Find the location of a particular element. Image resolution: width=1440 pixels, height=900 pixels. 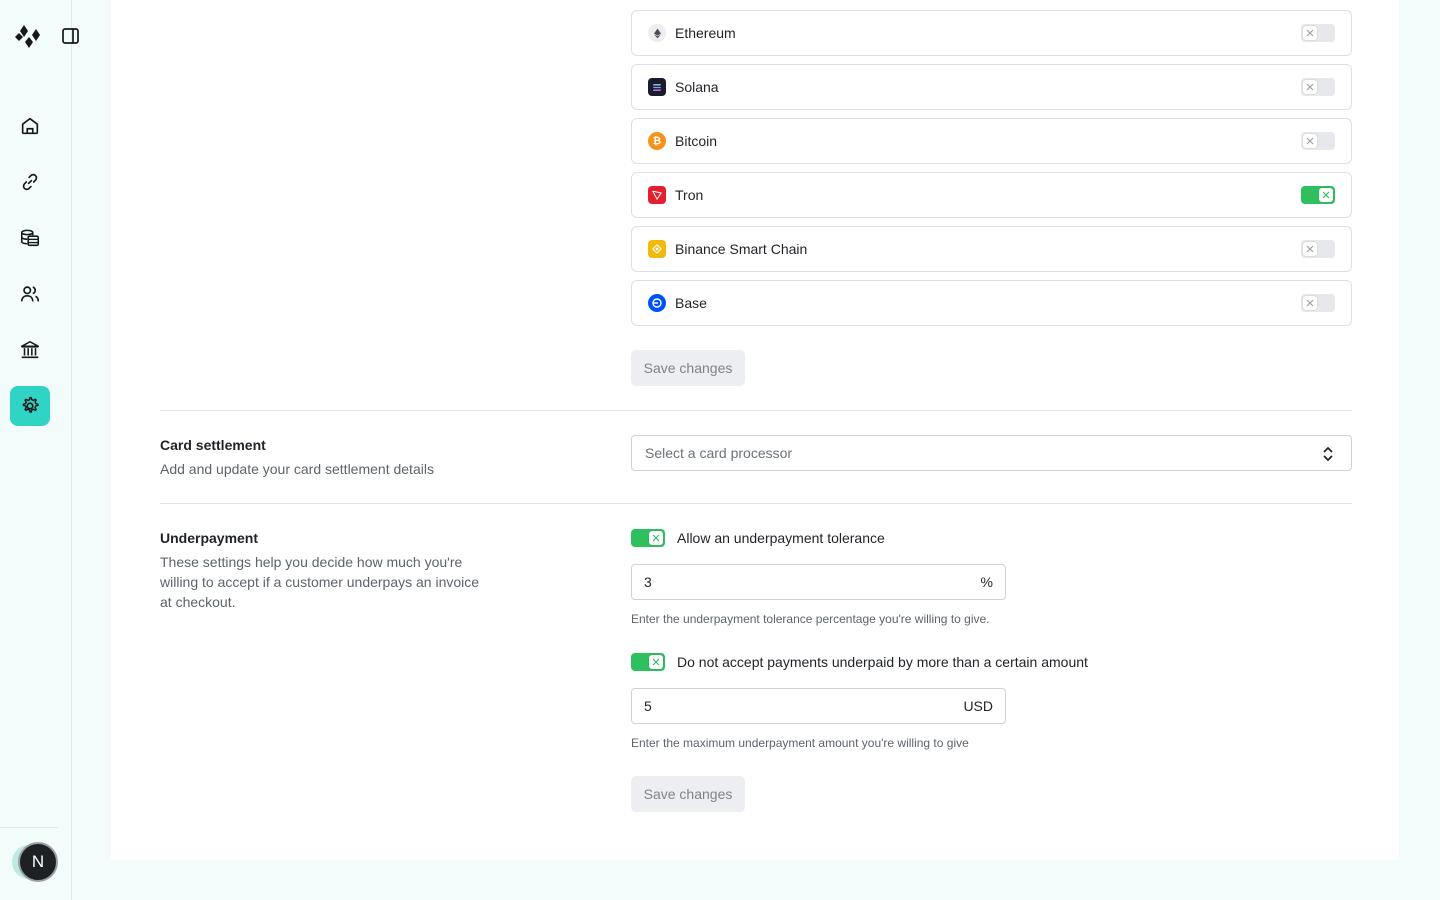

base-toggle is located at coordinates (1318, 303).